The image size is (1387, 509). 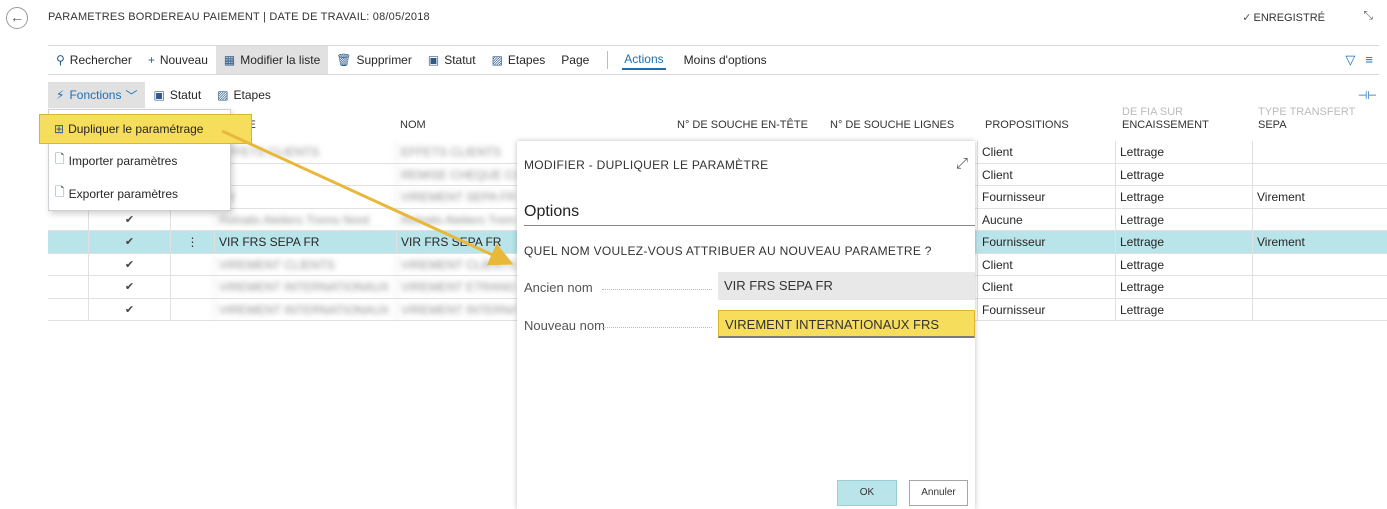 I want to click on steps-button-2: ▨ Etapes, so click(x=244, y=95).